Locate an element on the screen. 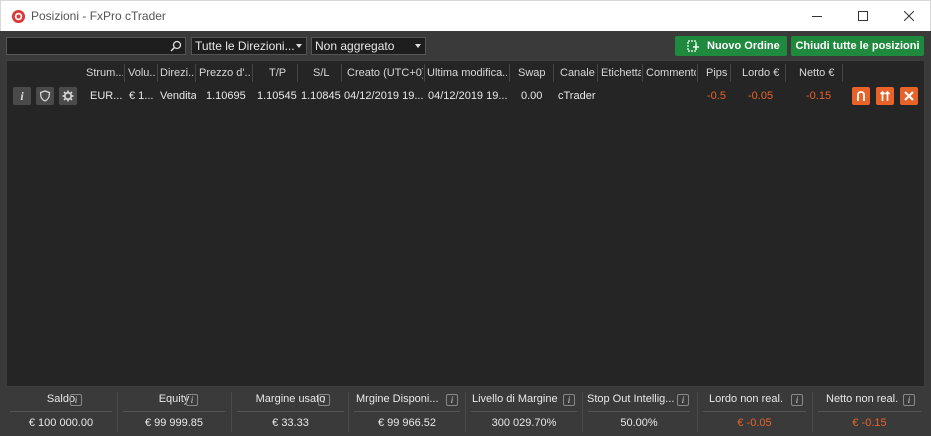  header-net: Netto € is located at coordinates (817, 73).